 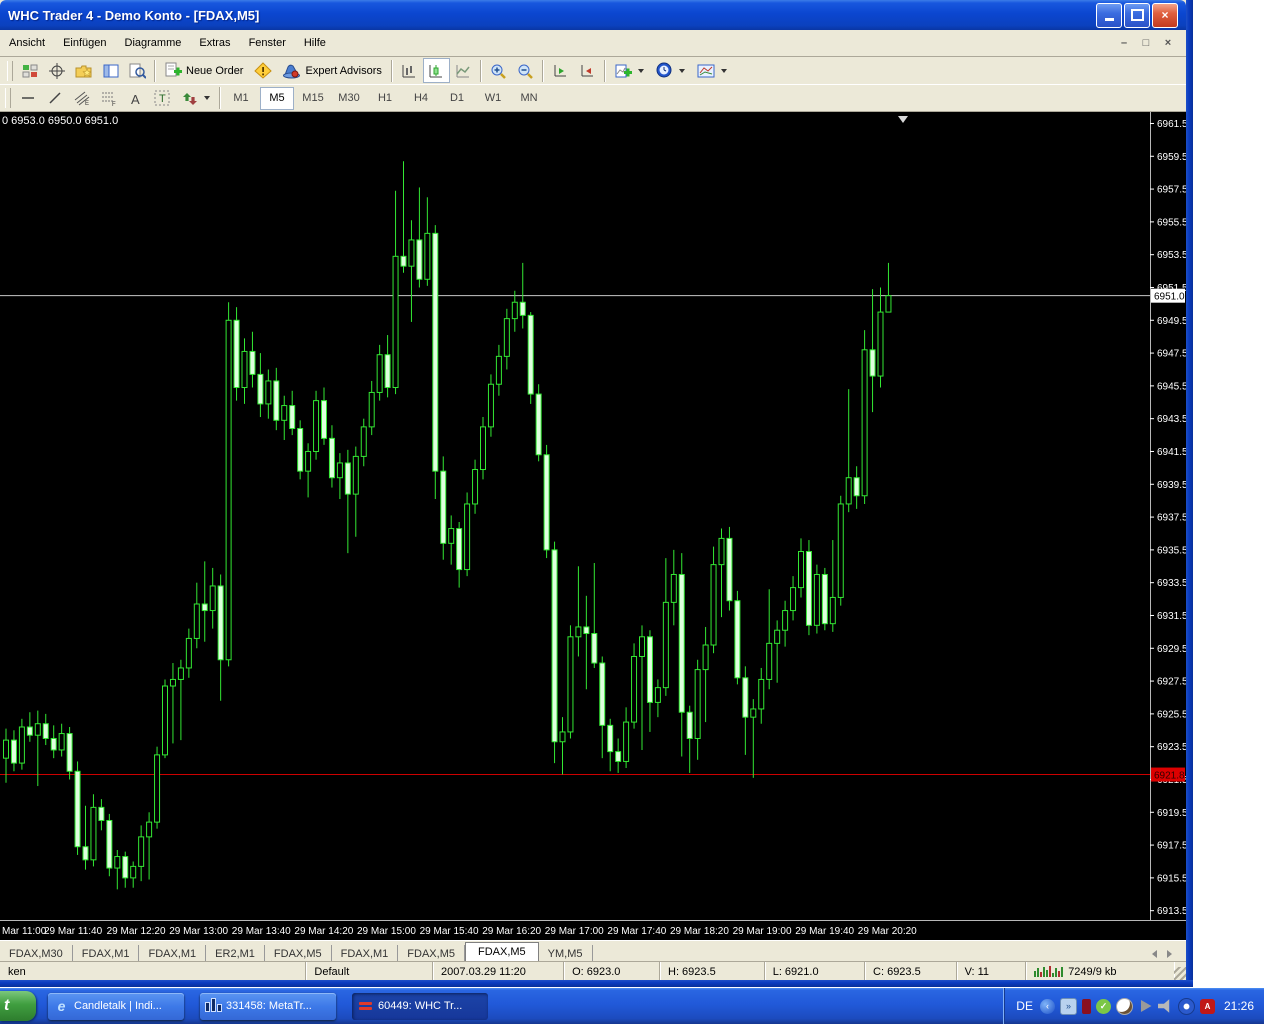 What do you see at coordinates (1186, 1006) in the screenshot?
I see `disc-icon` at bounding box center [1186, 1006].